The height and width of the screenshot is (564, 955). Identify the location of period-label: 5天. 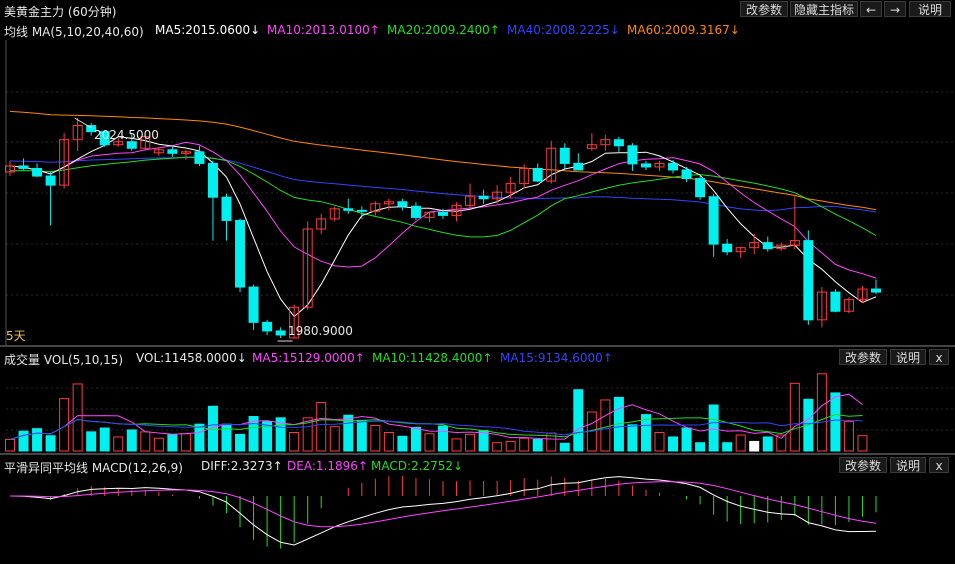
(16, 336).